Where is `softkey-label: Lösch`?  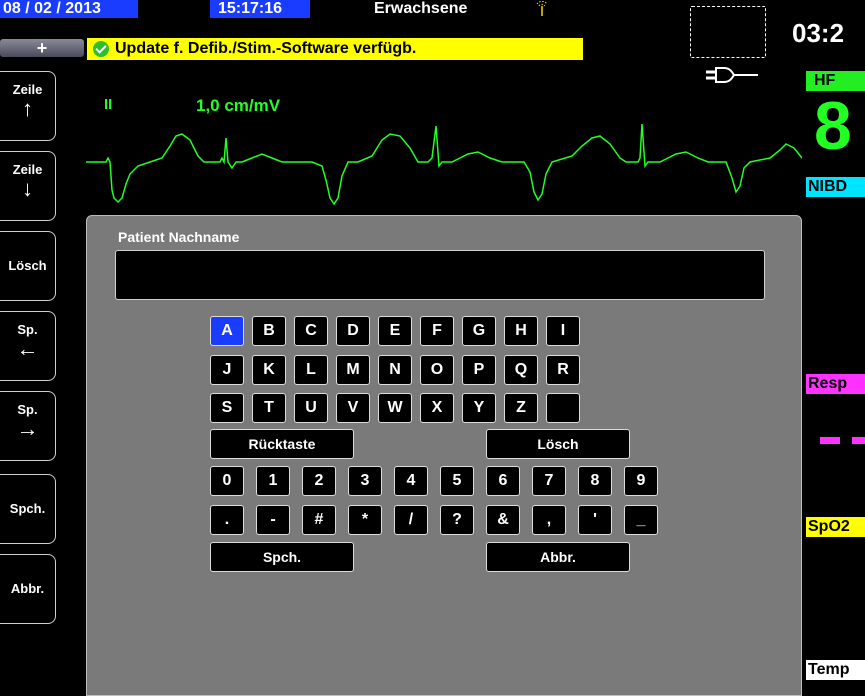 softkey-label: Lösch is located at coordinates (27, 265).